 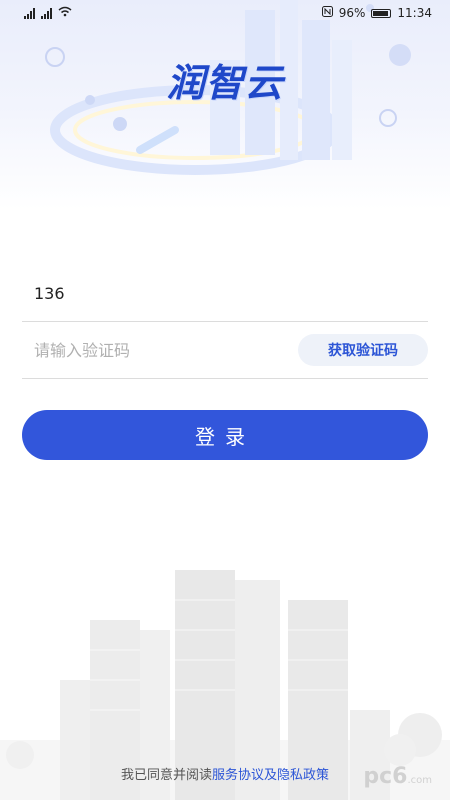 I want to click on code-field-row: 获取验证码, so click(x=225, y=350).